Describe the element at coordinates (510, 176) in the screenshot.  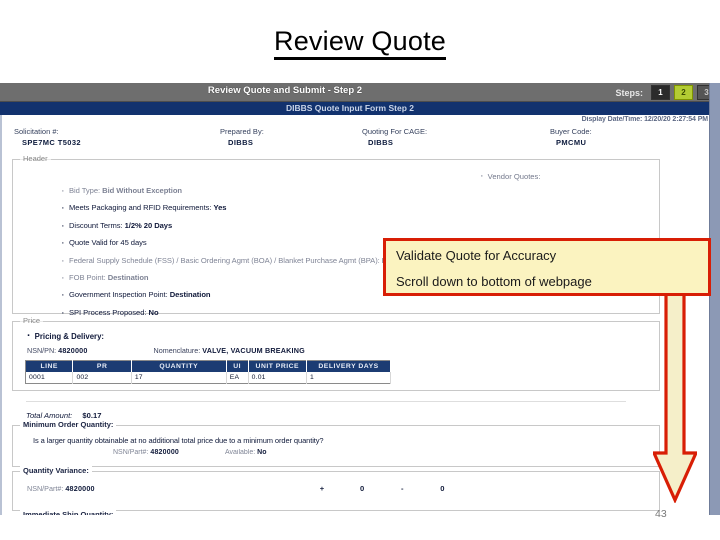
I see `vendor-quotes-label: Vendor Quotes:` at that location.